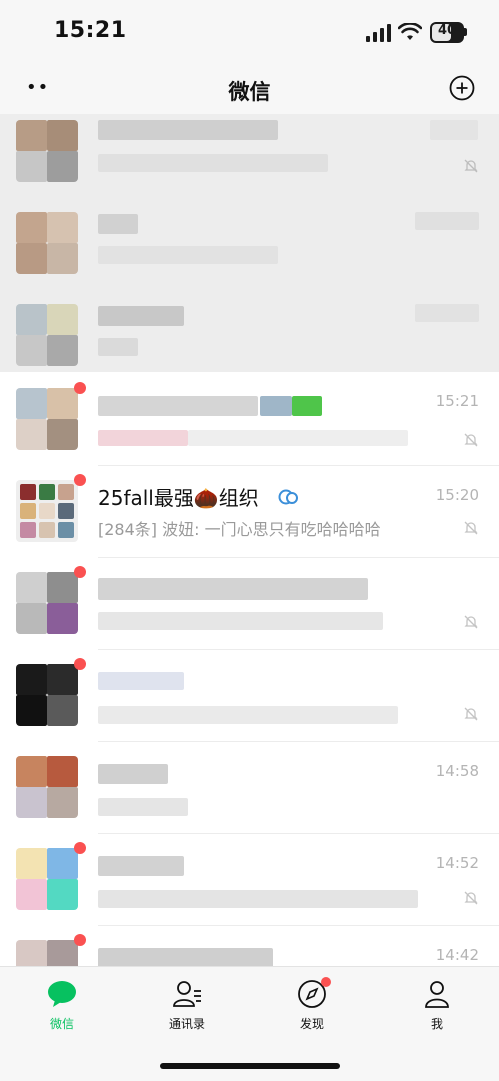 The height and width of the screenshot is (1081, 499). Describe the element at coordinates (249, 33) in the screenshot. I see `status-bar: 15:21 40` at that location.